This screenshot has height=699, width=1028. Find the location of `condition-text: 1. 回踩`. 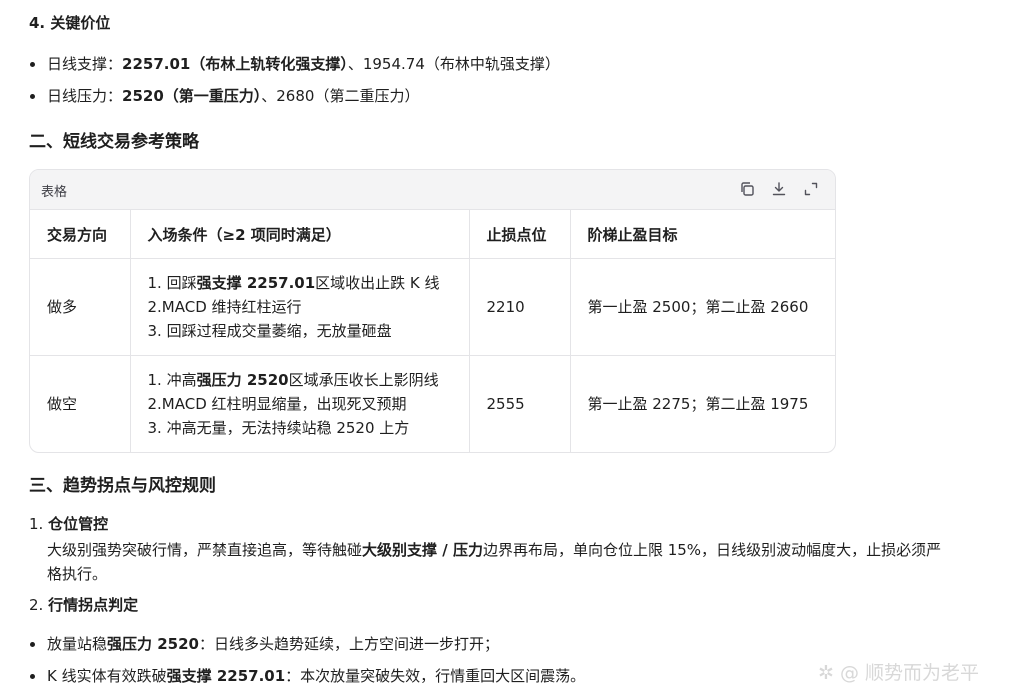

condition-text: 1. 回踩 is located at coordinates (172, 283).